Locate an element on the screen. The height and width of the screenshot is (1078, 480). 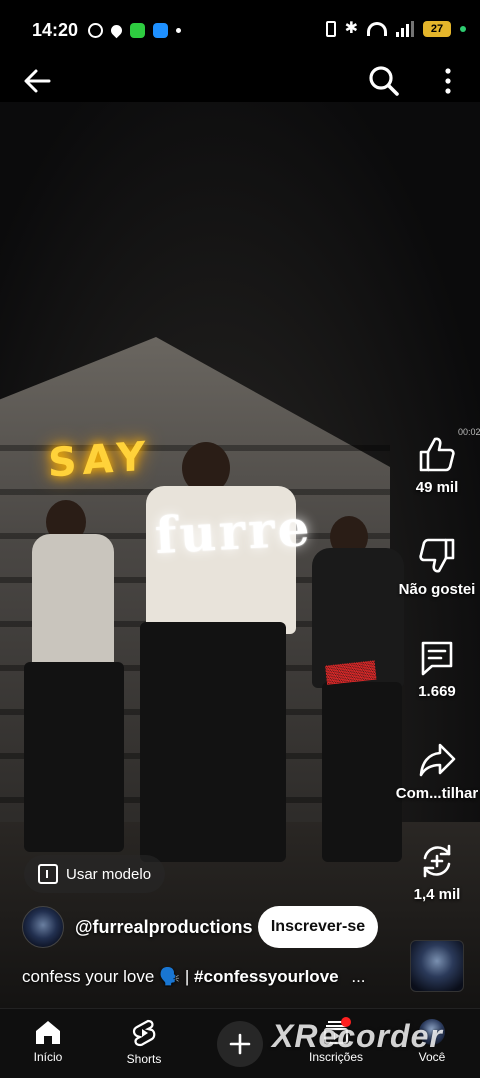
share-label: Com...tilhar is located at coordinates (437, 793).